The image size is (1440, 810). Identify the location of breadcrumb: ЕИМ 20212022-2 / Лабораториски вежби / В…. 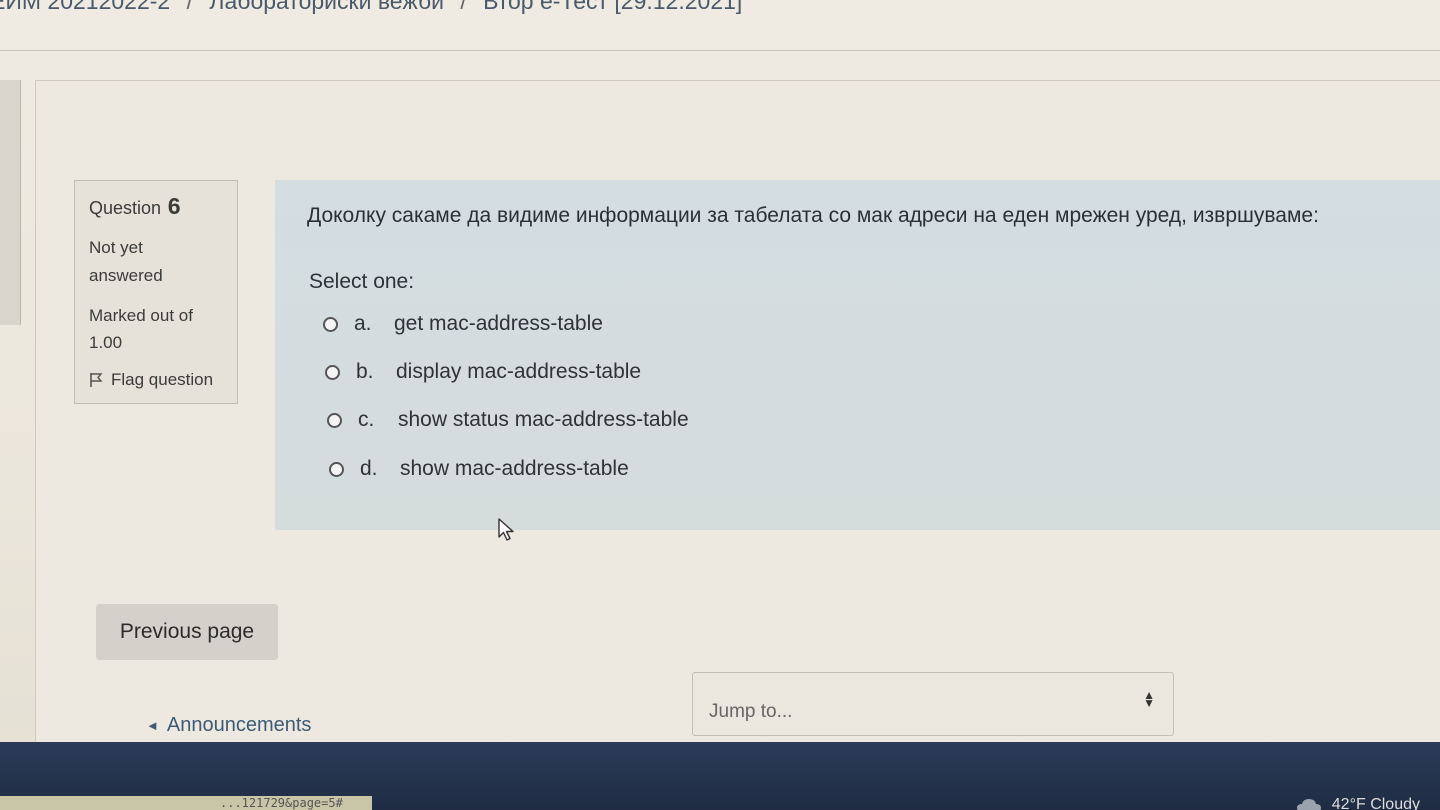
(371, 7).